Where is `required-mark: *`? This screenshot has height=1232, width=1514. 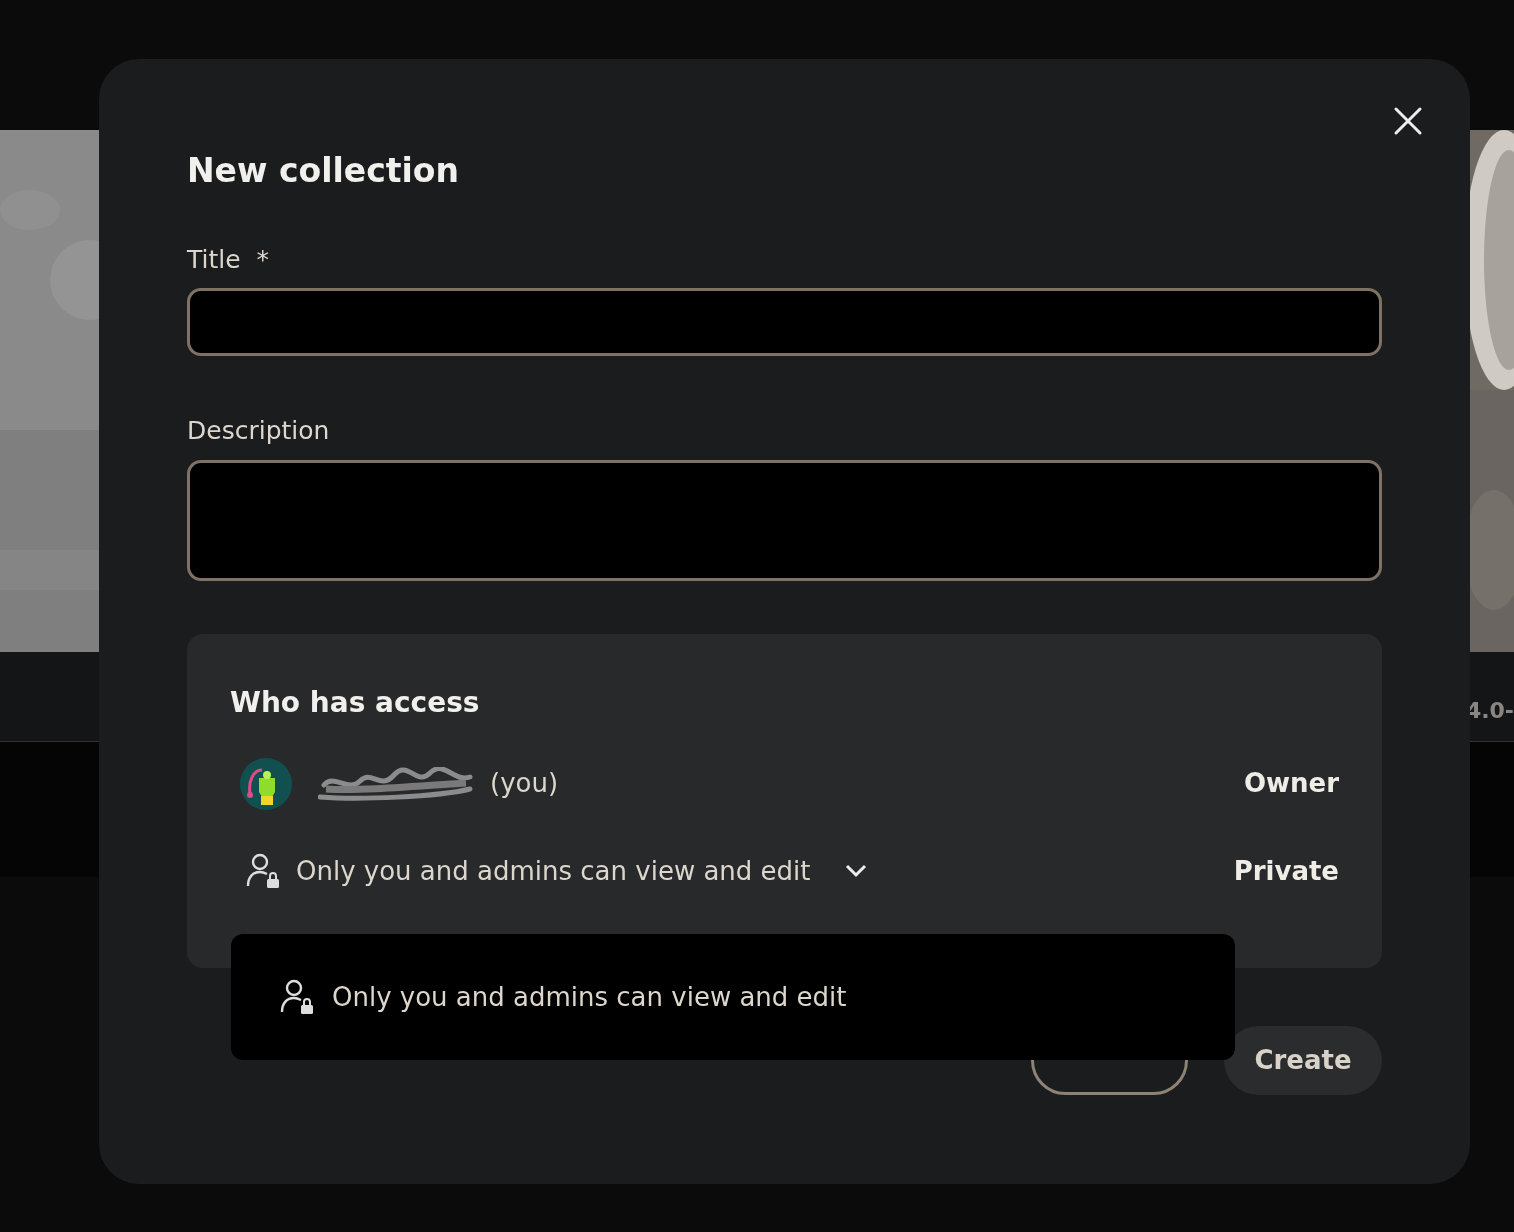
required-mark: * is located at coordinates (263, 259).